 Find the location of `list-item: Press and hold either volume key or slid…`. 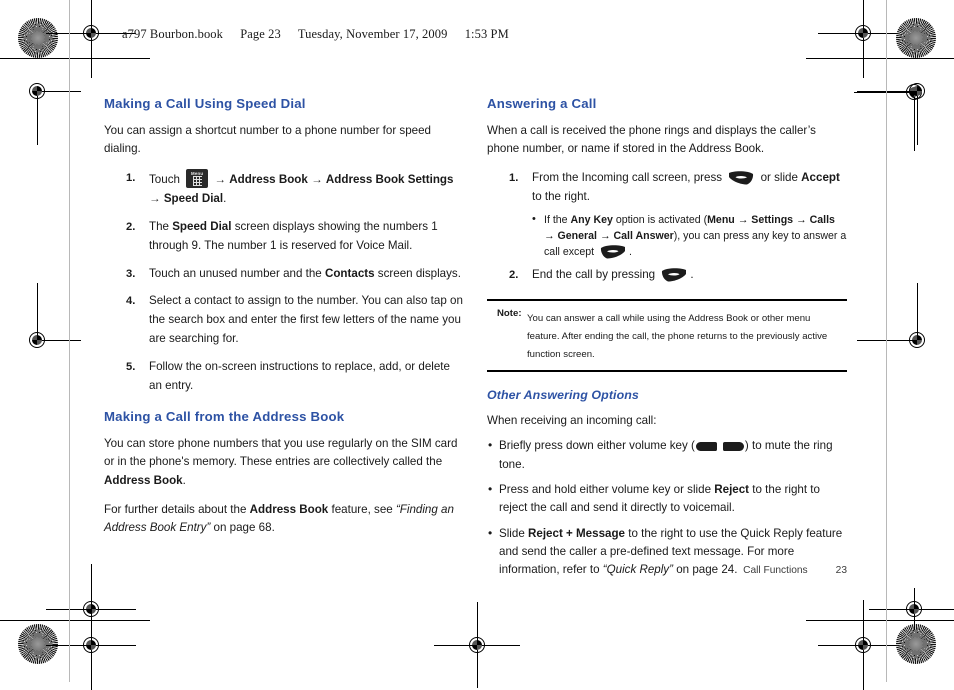

list-item: Press and hold either volume key or slid… is located at coordinates (667, 499).